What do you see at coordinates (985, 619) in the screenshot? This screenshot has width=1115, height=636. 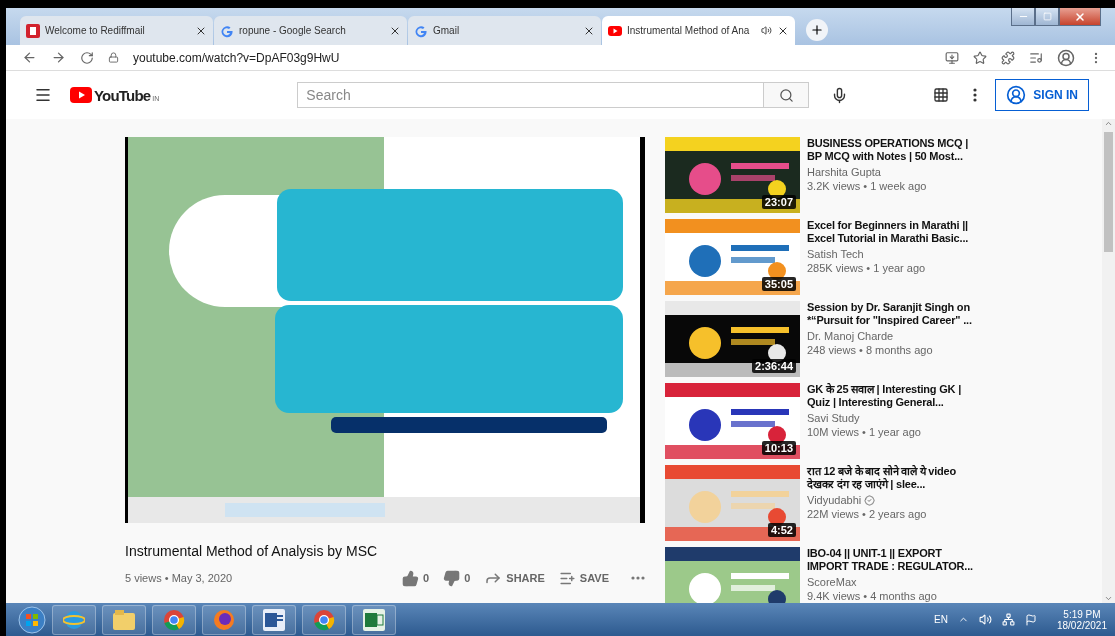 I see `volume-icon` at bounding box center [985, 619].